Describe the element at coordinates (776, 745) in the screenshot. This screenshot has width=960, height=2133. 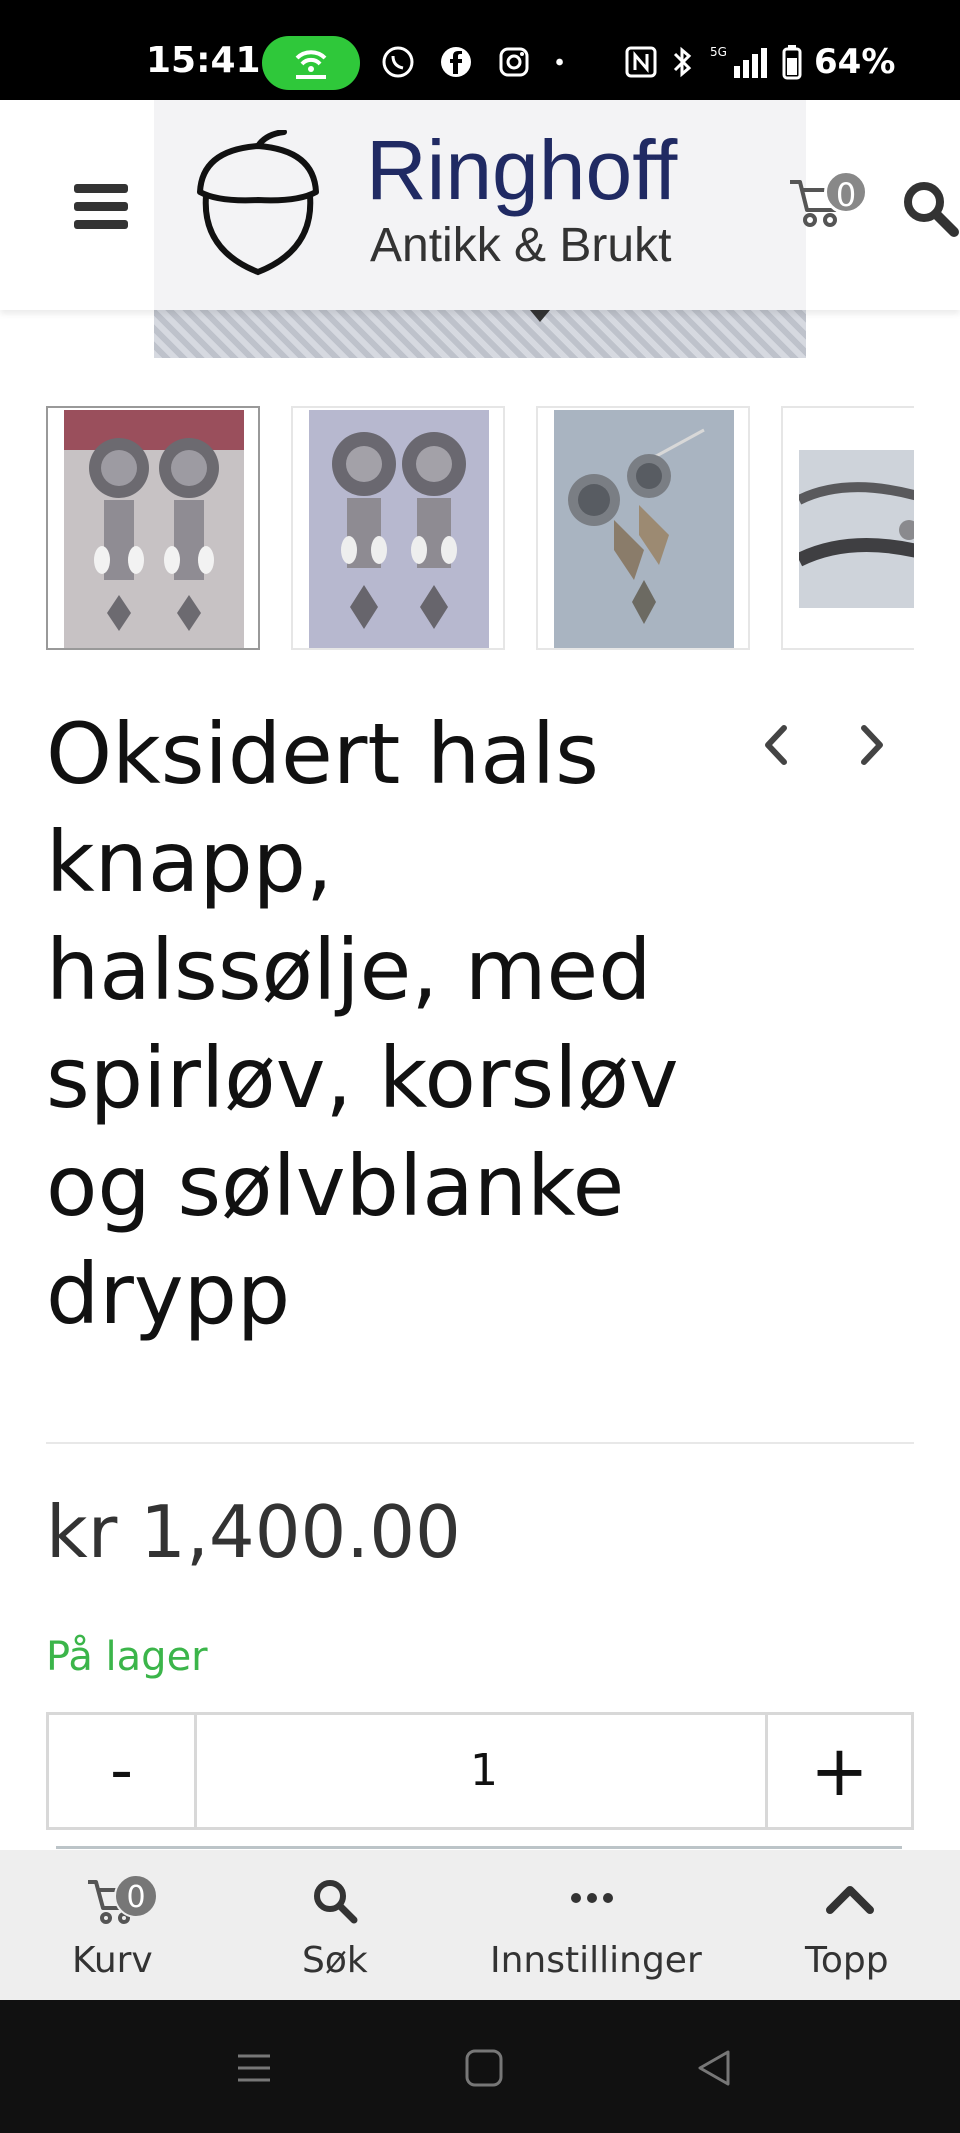
I see `previous-product-icon` at that location.